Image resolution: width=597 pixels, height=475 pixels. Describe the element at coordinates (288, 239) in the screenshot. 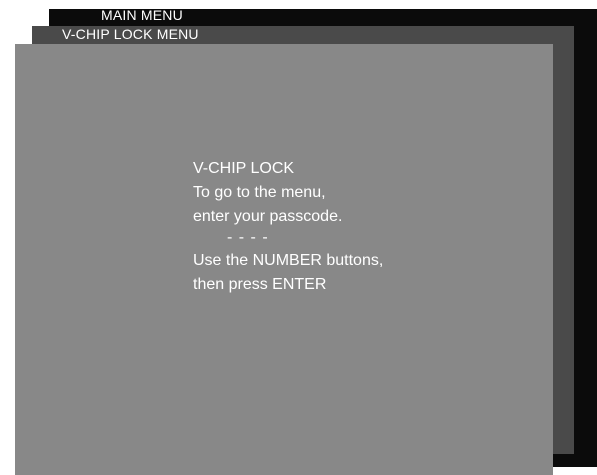

I see `passcode-input: - - - -` at that location.